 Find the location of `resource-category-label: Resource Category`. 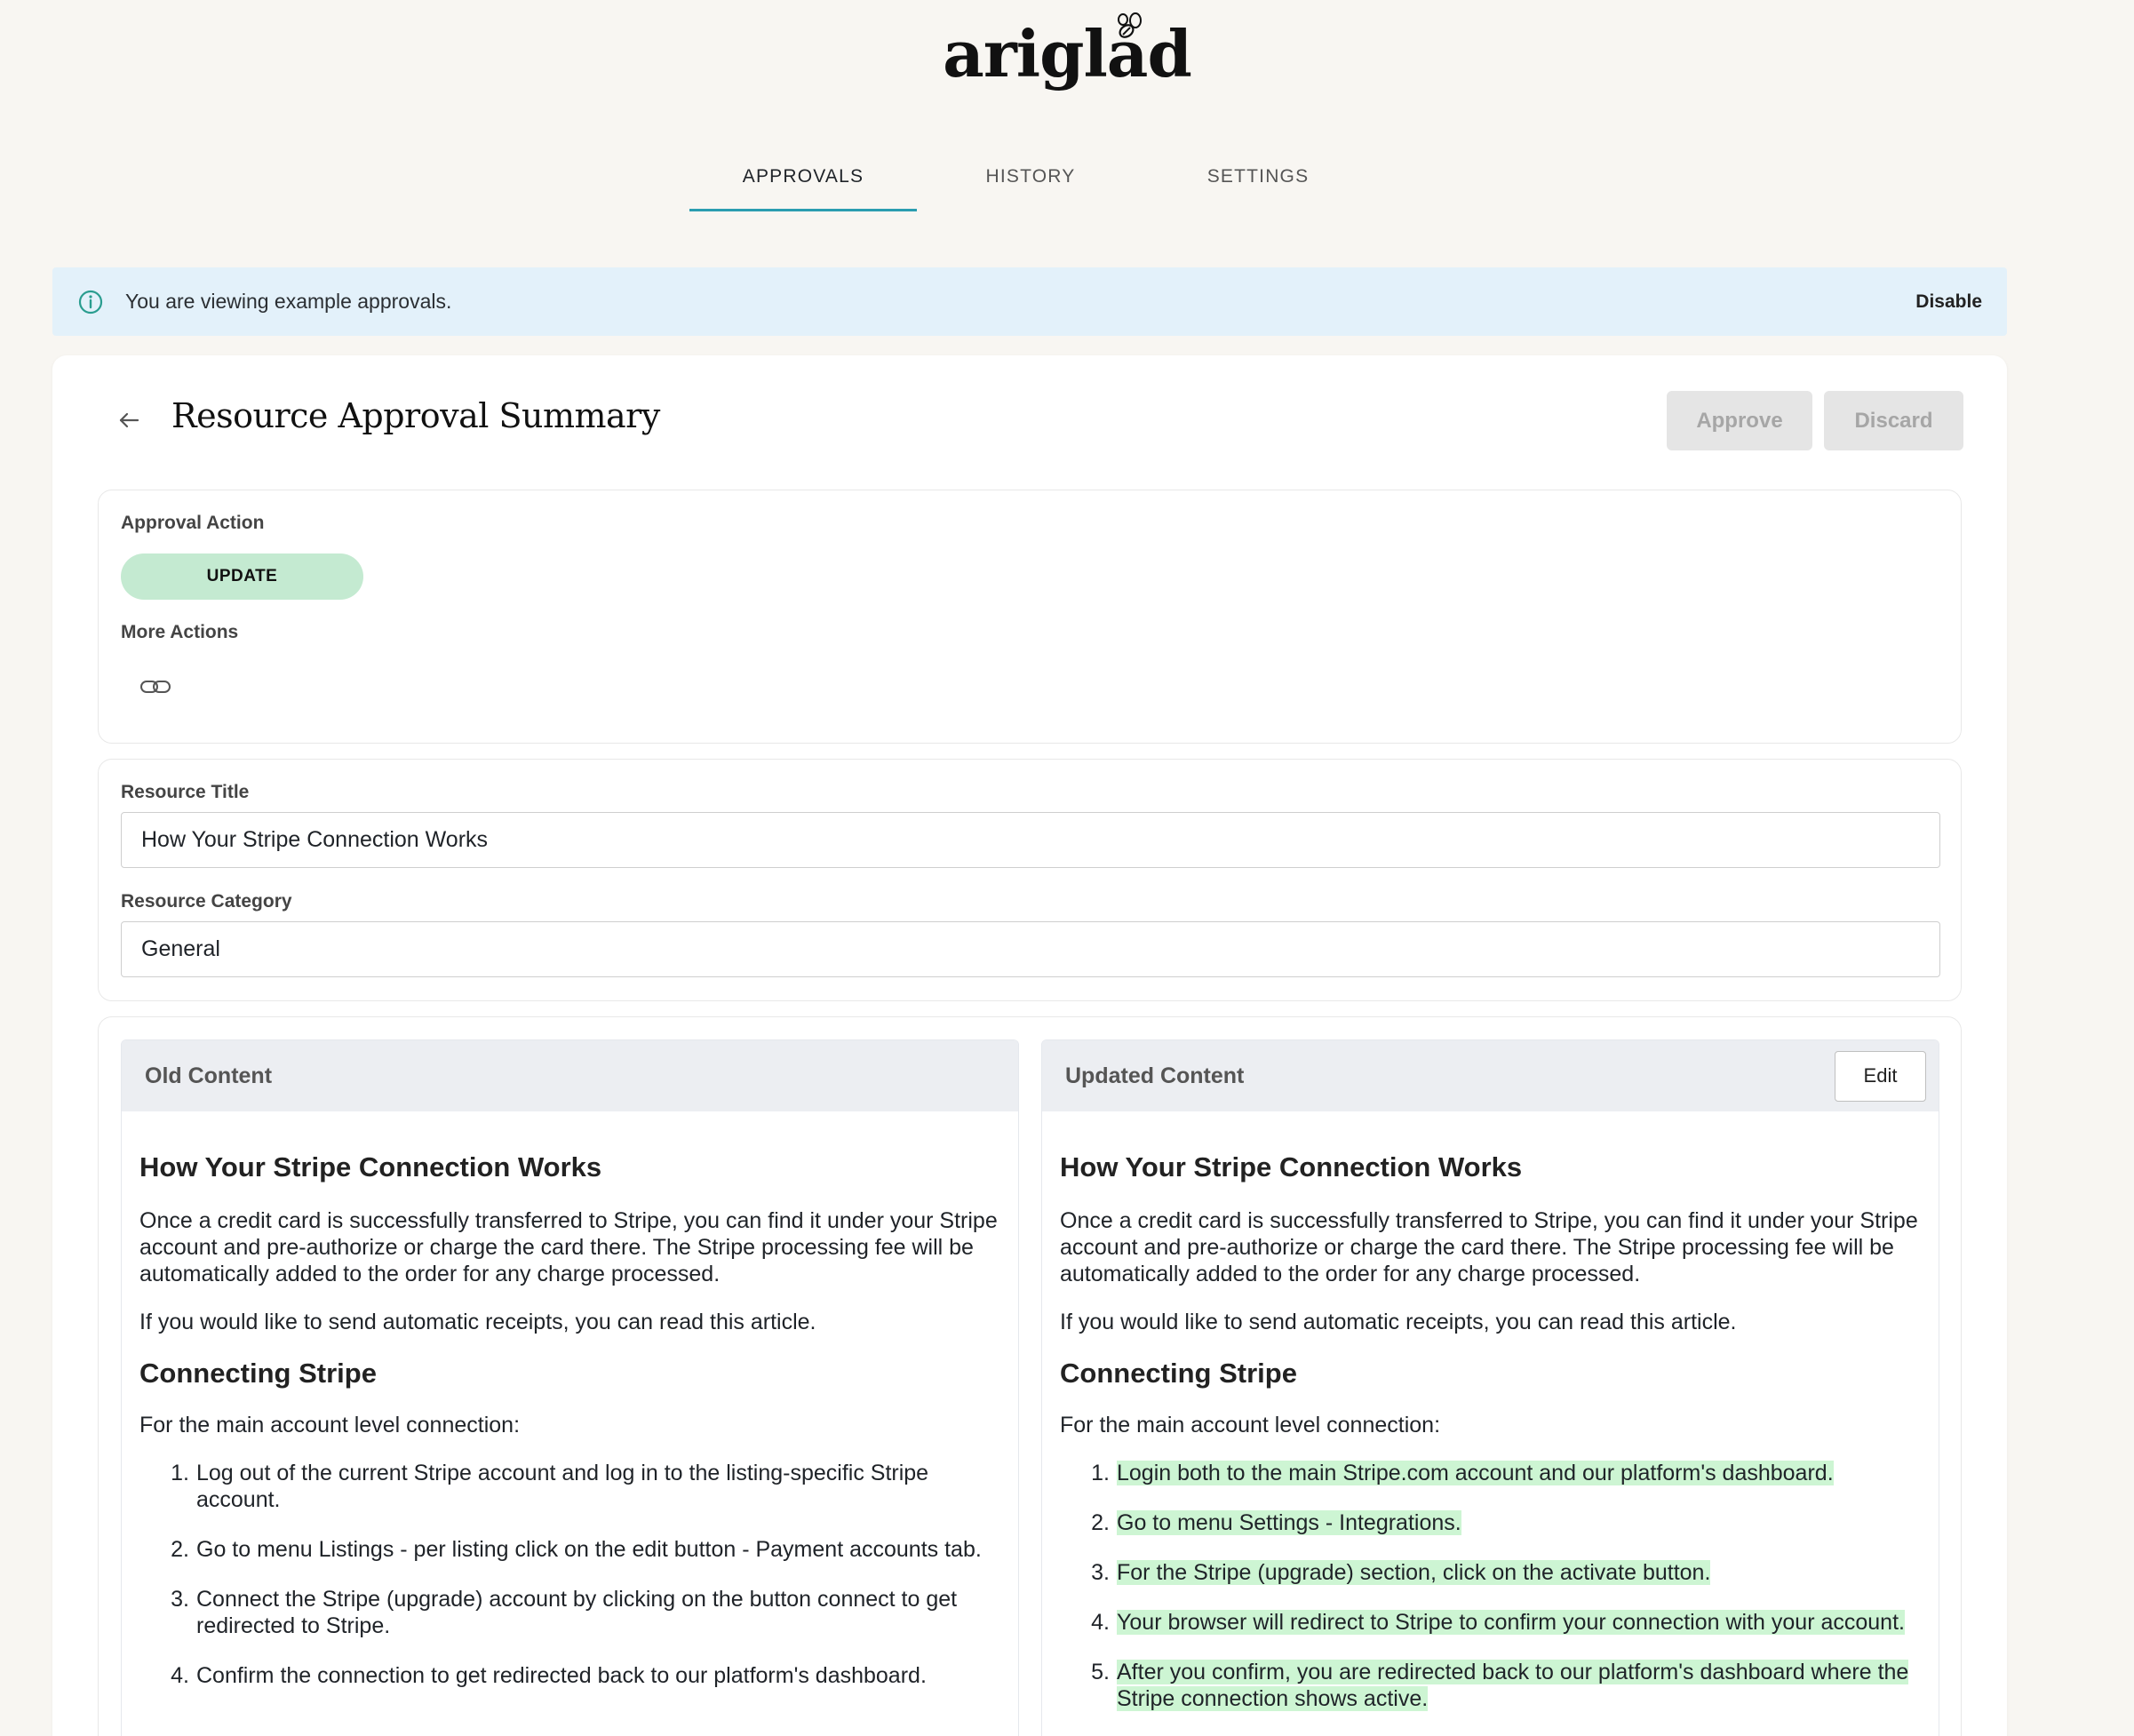

resource-category-label: Resource Category is located at coordinates (206, 901).